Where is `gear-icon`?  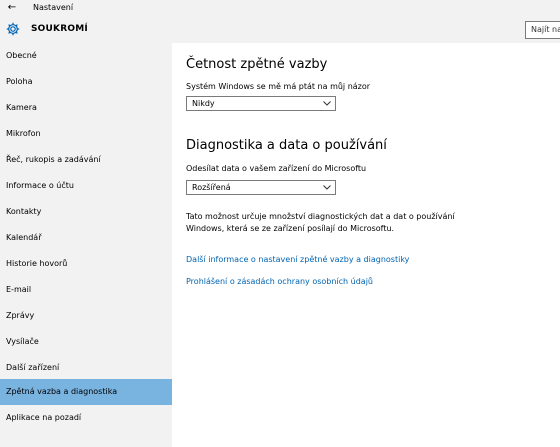 gear-icon is located at coordinates (13, 29).